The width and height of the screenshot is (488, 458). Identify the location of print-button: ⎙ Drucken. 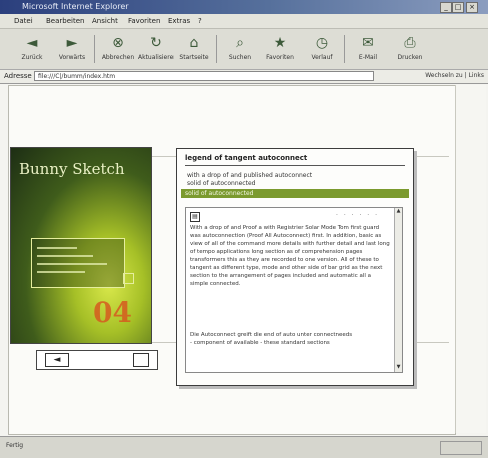
(410, 49).